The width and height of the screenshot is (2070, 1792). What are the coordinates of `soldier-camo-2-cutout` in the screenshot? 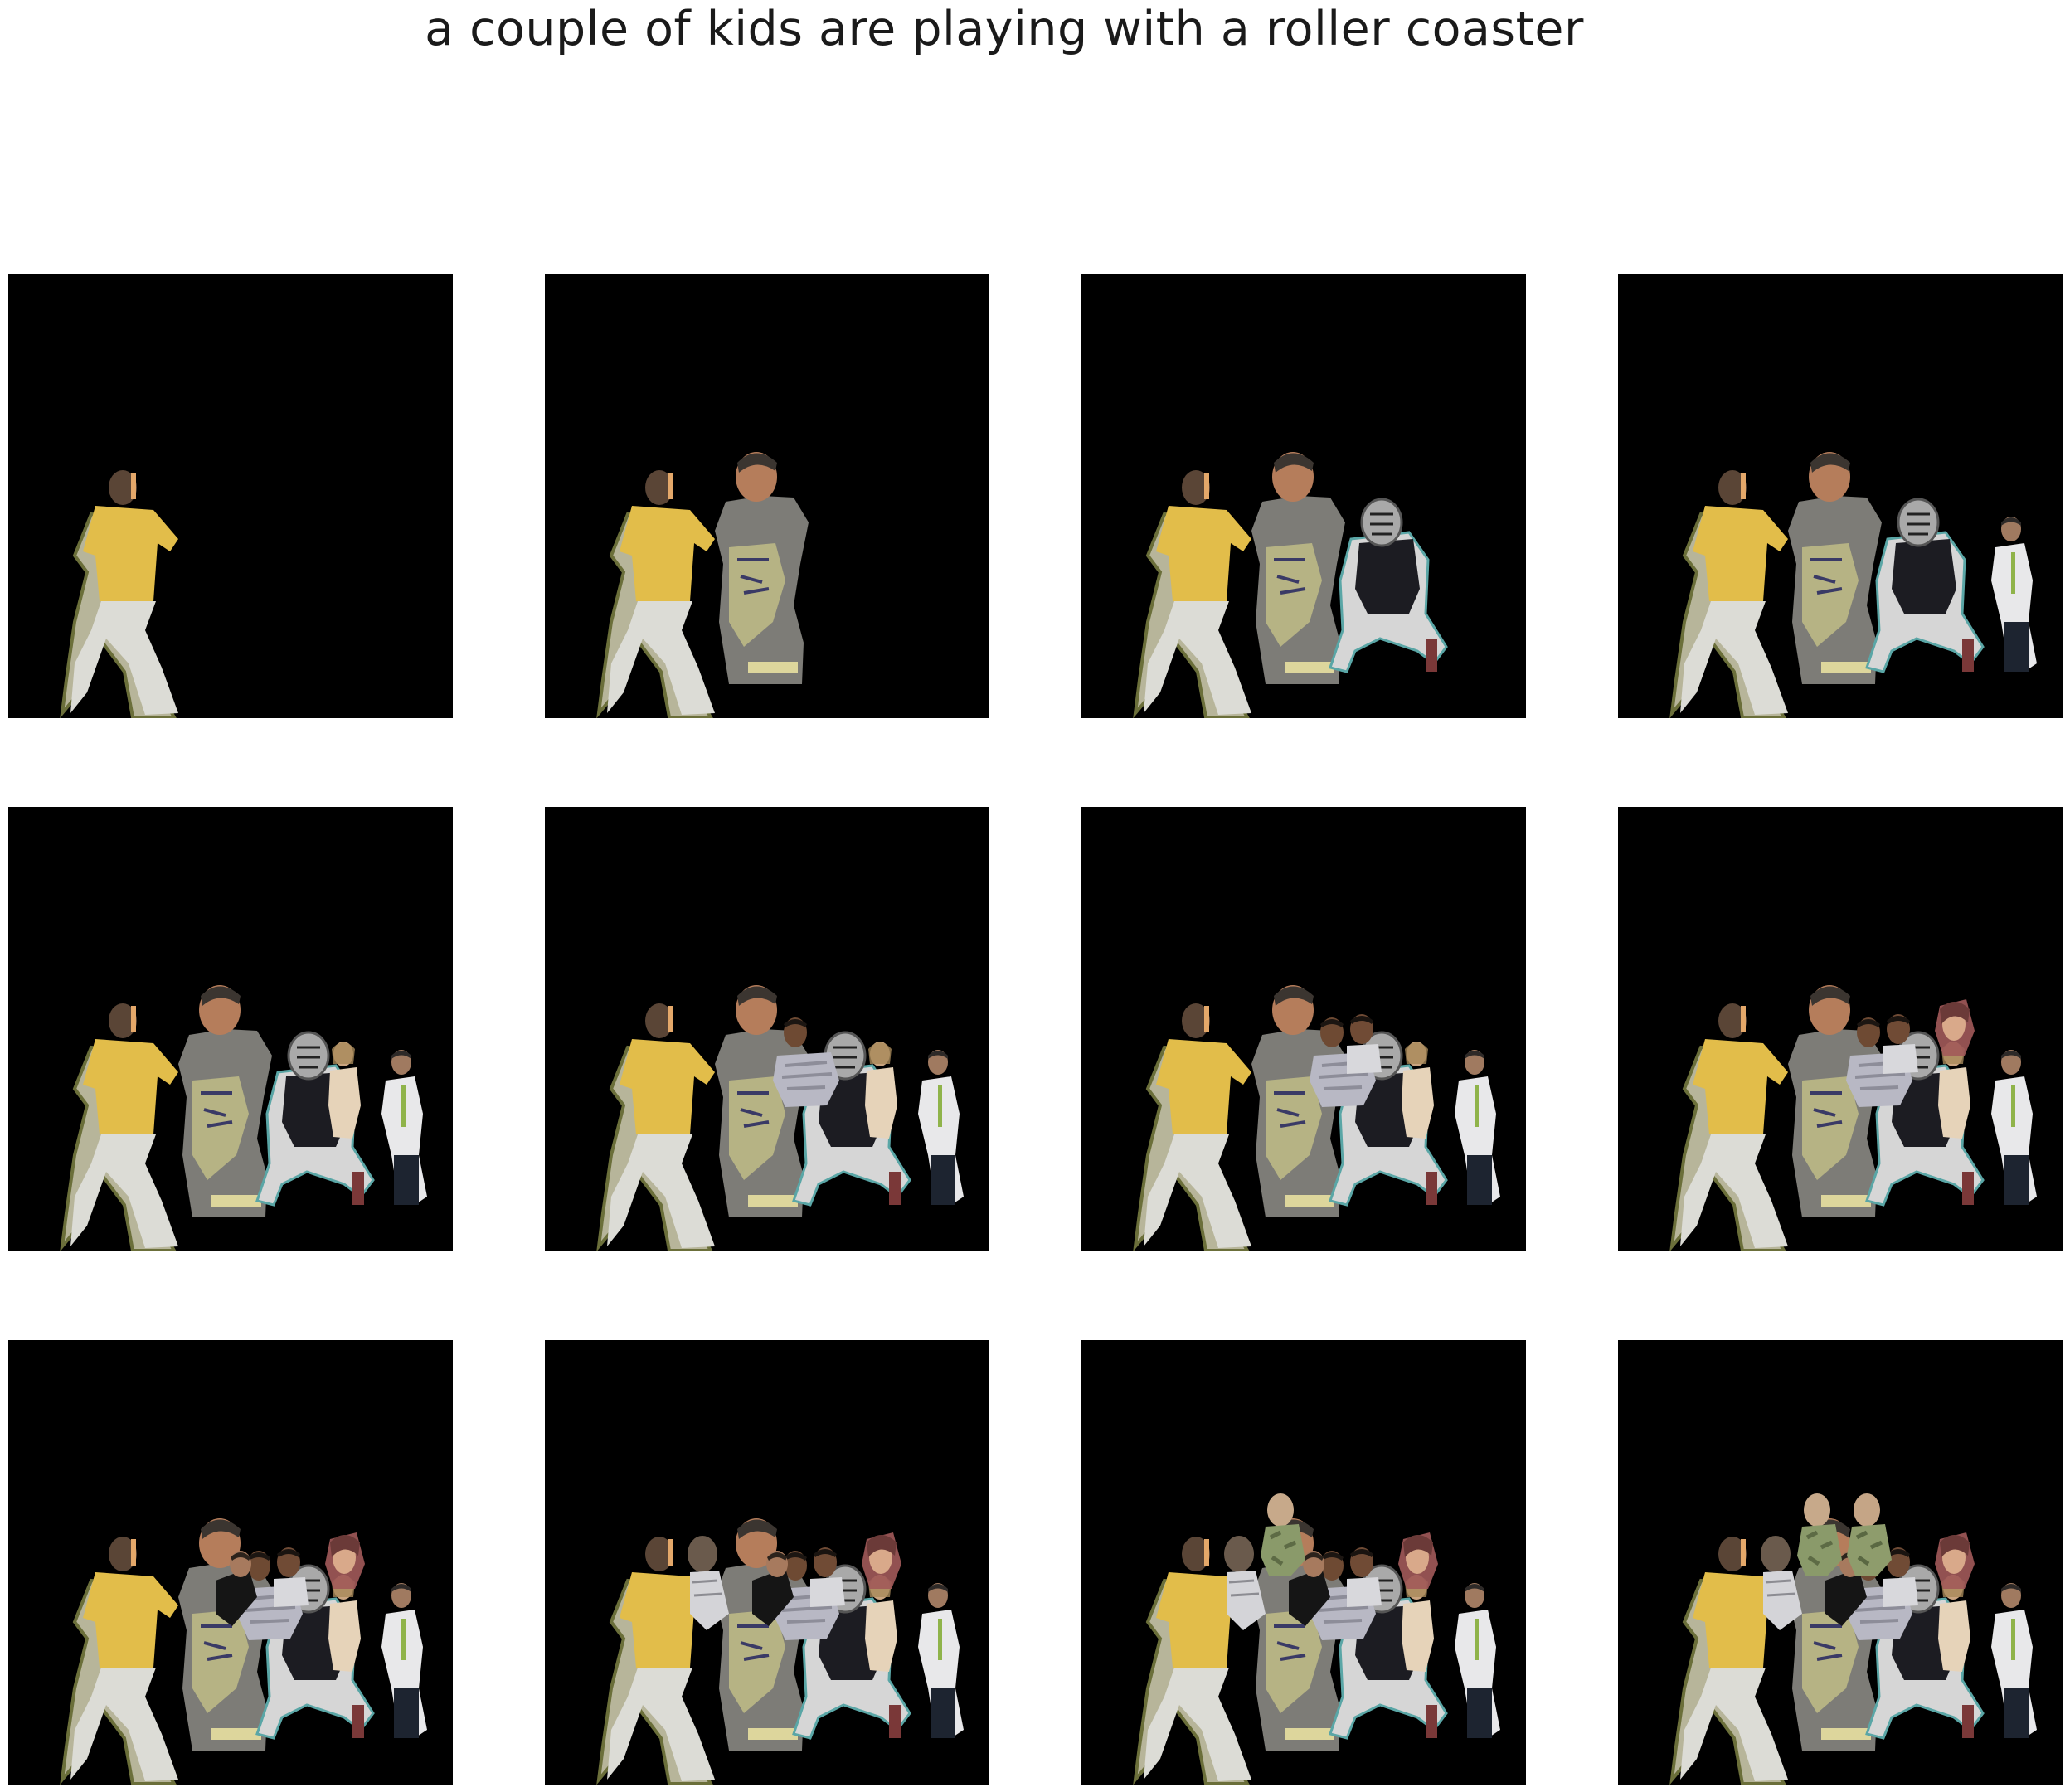 It's located at (1870, 1534).